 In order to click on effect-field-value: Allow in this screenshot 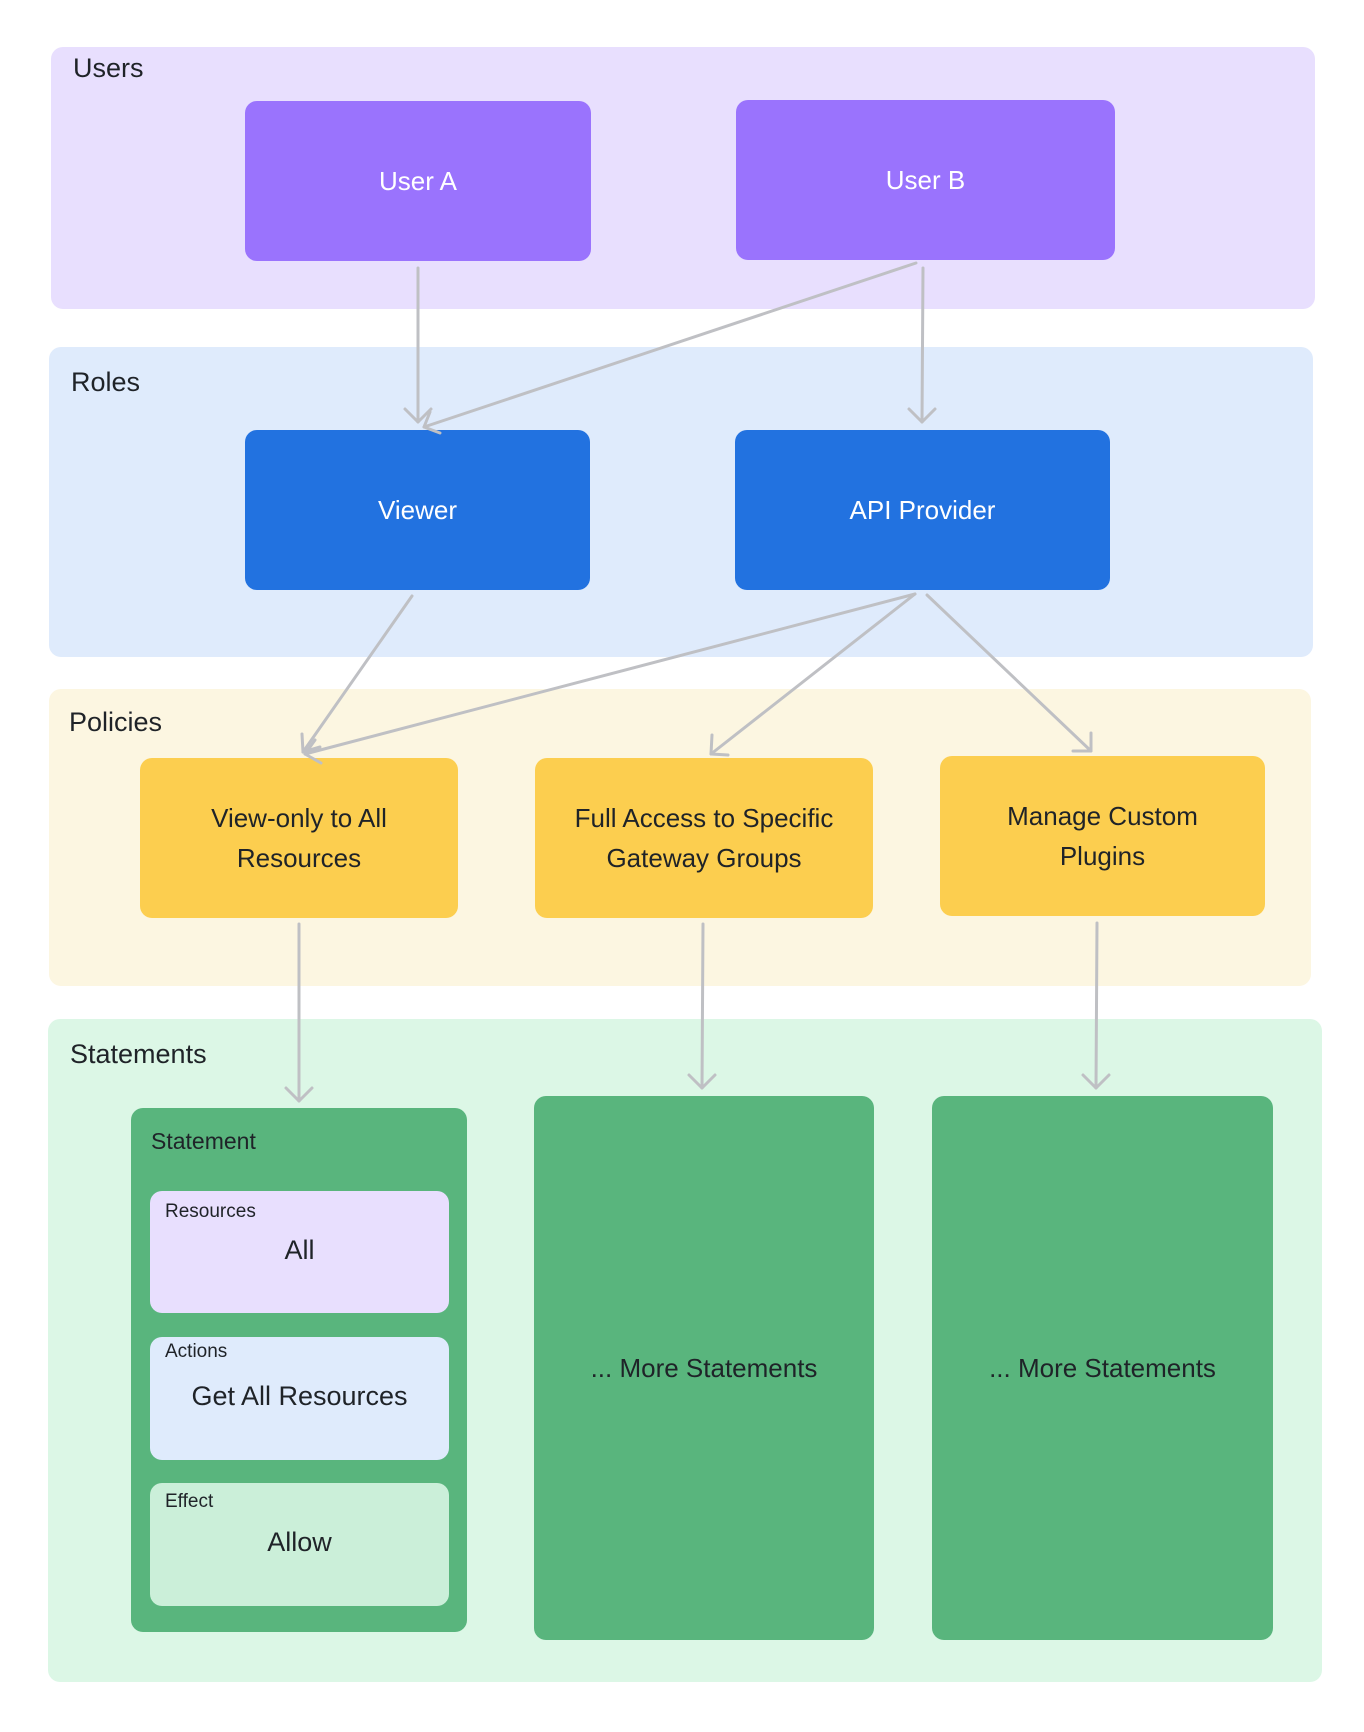, I will do `click(299, 1542)`.